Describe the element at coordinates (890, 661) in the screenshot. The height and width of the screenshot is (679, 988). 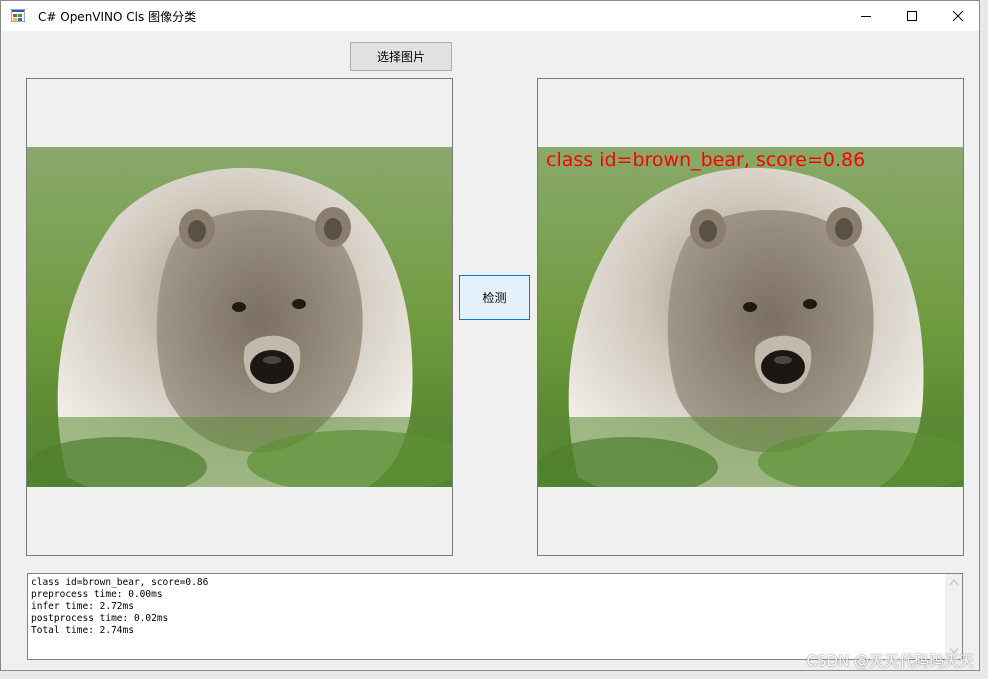
I see `watermark: CSDN @天天代码码天天` at that location.